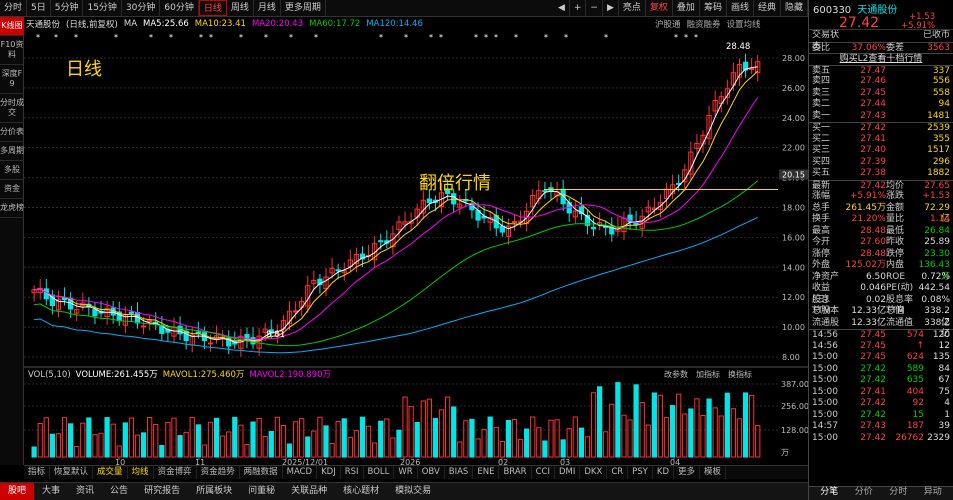 Image resolution: width=953 pixels, height=500 pixels. Describe the element at coordinates (12, 151) in the screenshot. I see `sidebar-item-5: 多周期` at that location.